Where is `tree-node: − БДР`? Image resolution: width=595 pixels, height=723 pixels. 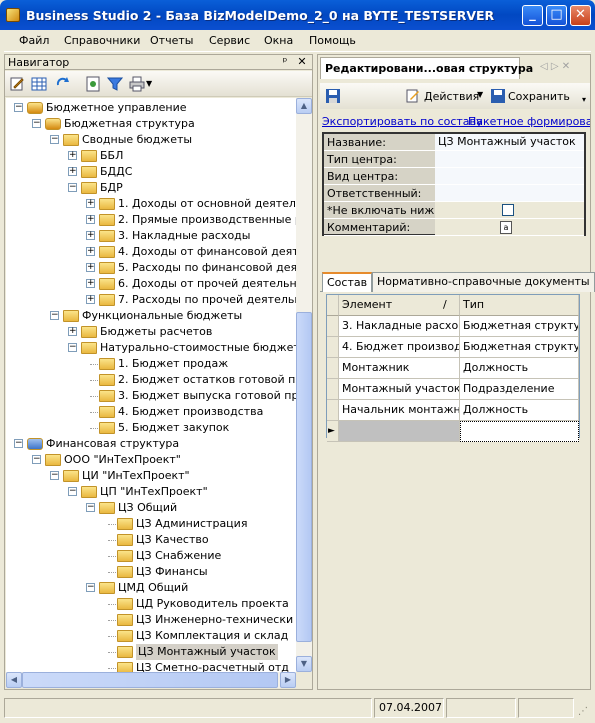 tree-node: − БДР is located at coordinates (151, 188).